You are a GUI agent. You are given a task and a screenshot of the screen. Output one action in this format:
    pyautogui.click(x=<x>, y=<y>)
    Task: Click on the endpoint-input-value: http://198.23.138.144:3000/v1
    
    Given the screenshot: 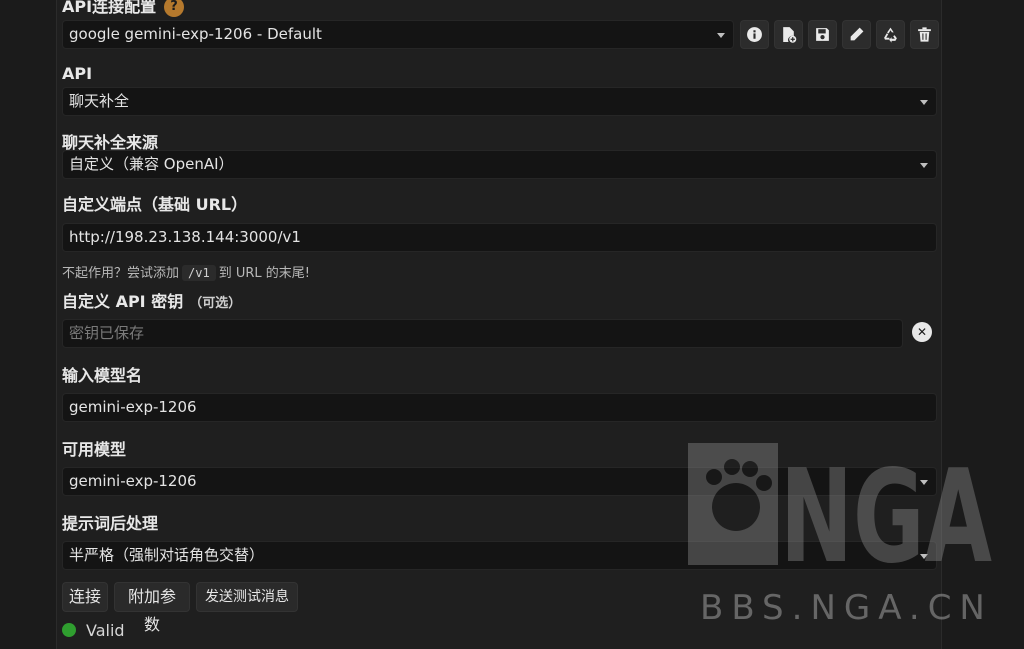 What is the action you would take?
    pyautogui.click(x=185, y=237)
    